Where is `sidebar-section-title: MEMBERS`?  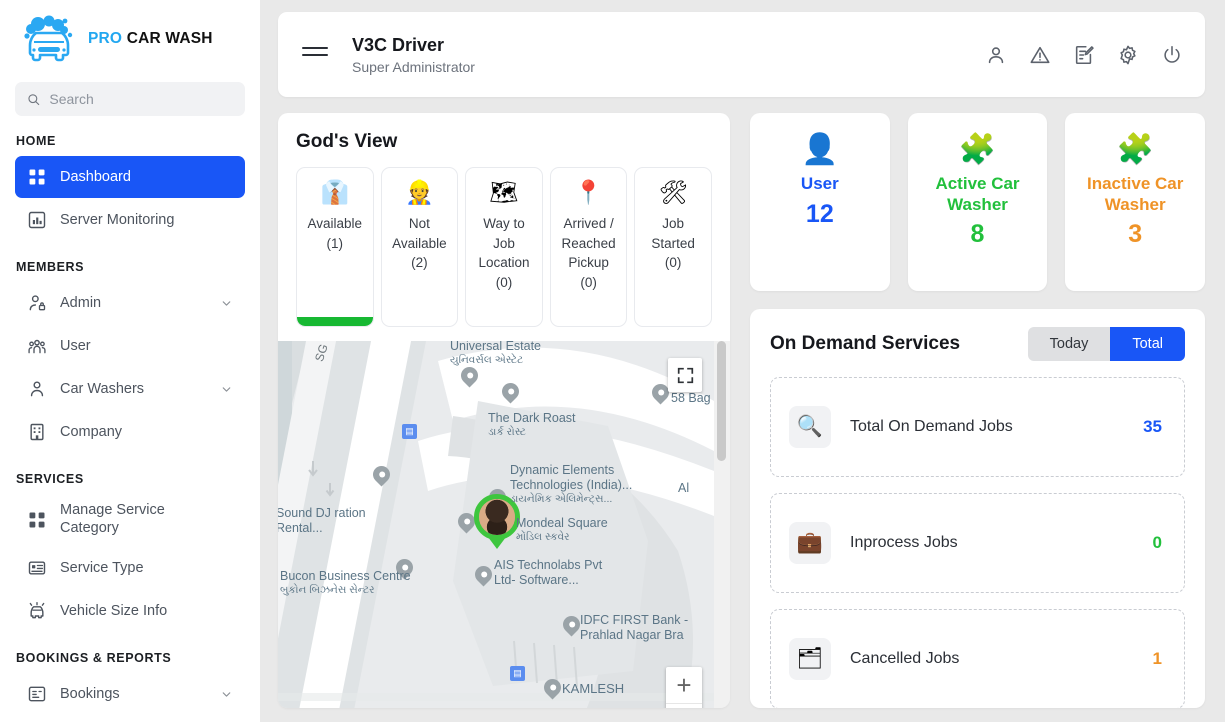
sidebar-section-title: MEMBERS is located at coordinates (50, 267).